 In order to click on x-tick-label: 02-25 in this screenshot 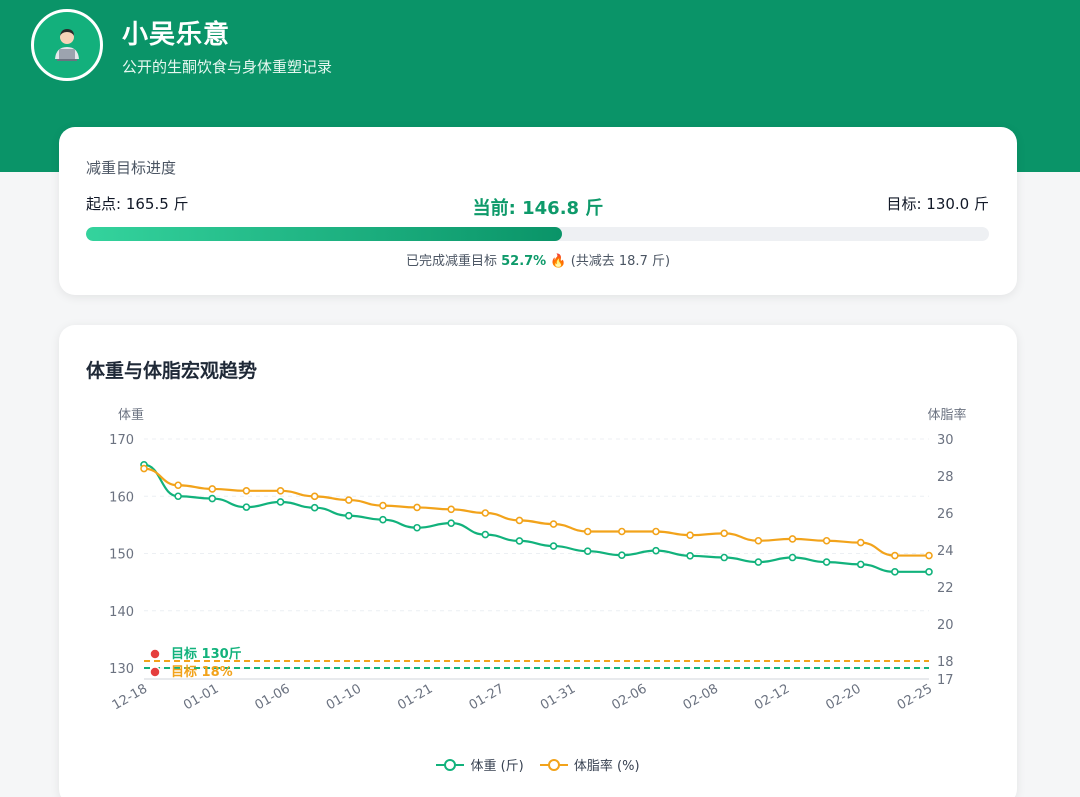, I will do `click(915, 697)`.